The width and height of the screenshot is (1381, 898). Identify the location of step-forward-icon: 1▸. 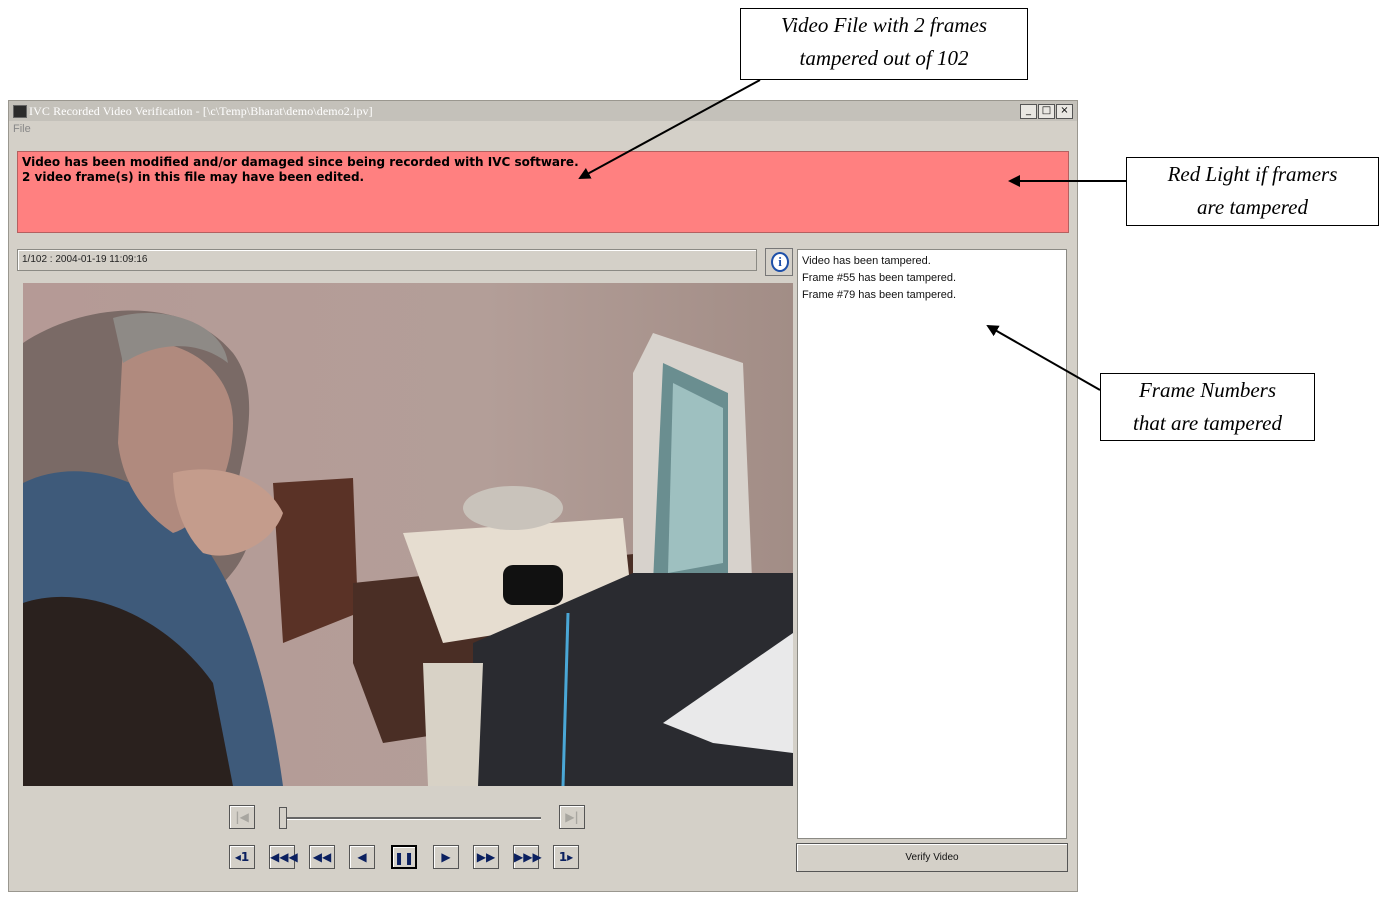
(566, 857).